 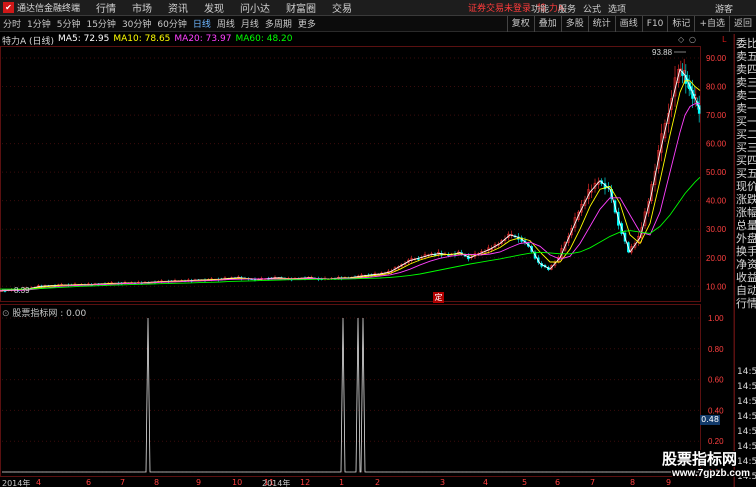 What do you see at coordinates (746, 43) in the screenshot?
I see `side-panel-label: 委比` at bounding box center [746, 43].